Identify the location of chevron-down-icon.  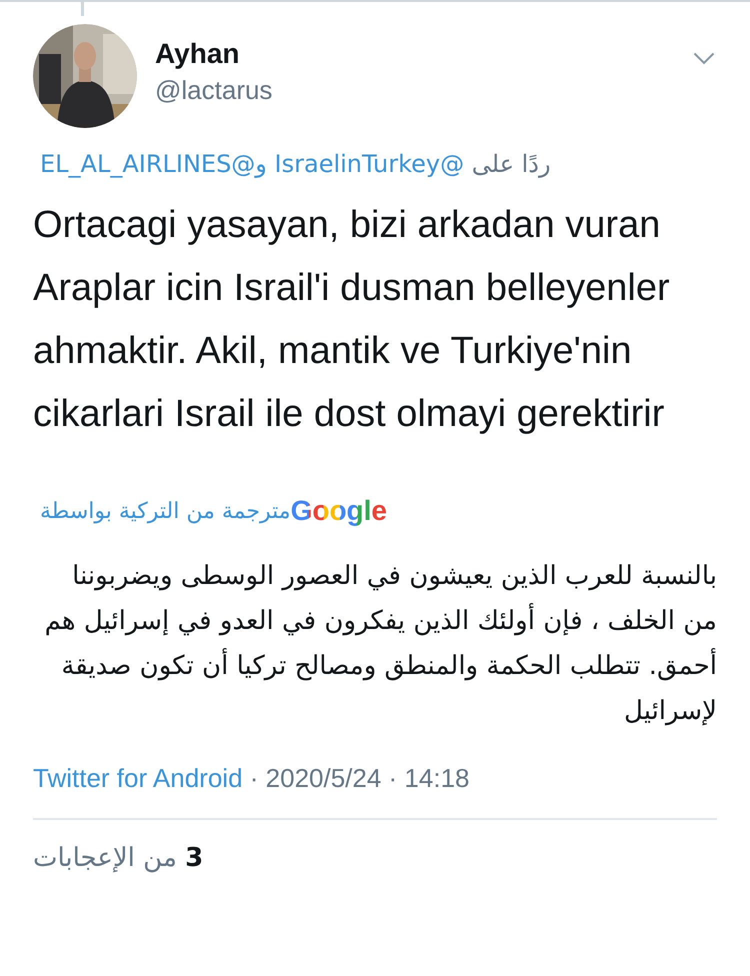
(704, 58).